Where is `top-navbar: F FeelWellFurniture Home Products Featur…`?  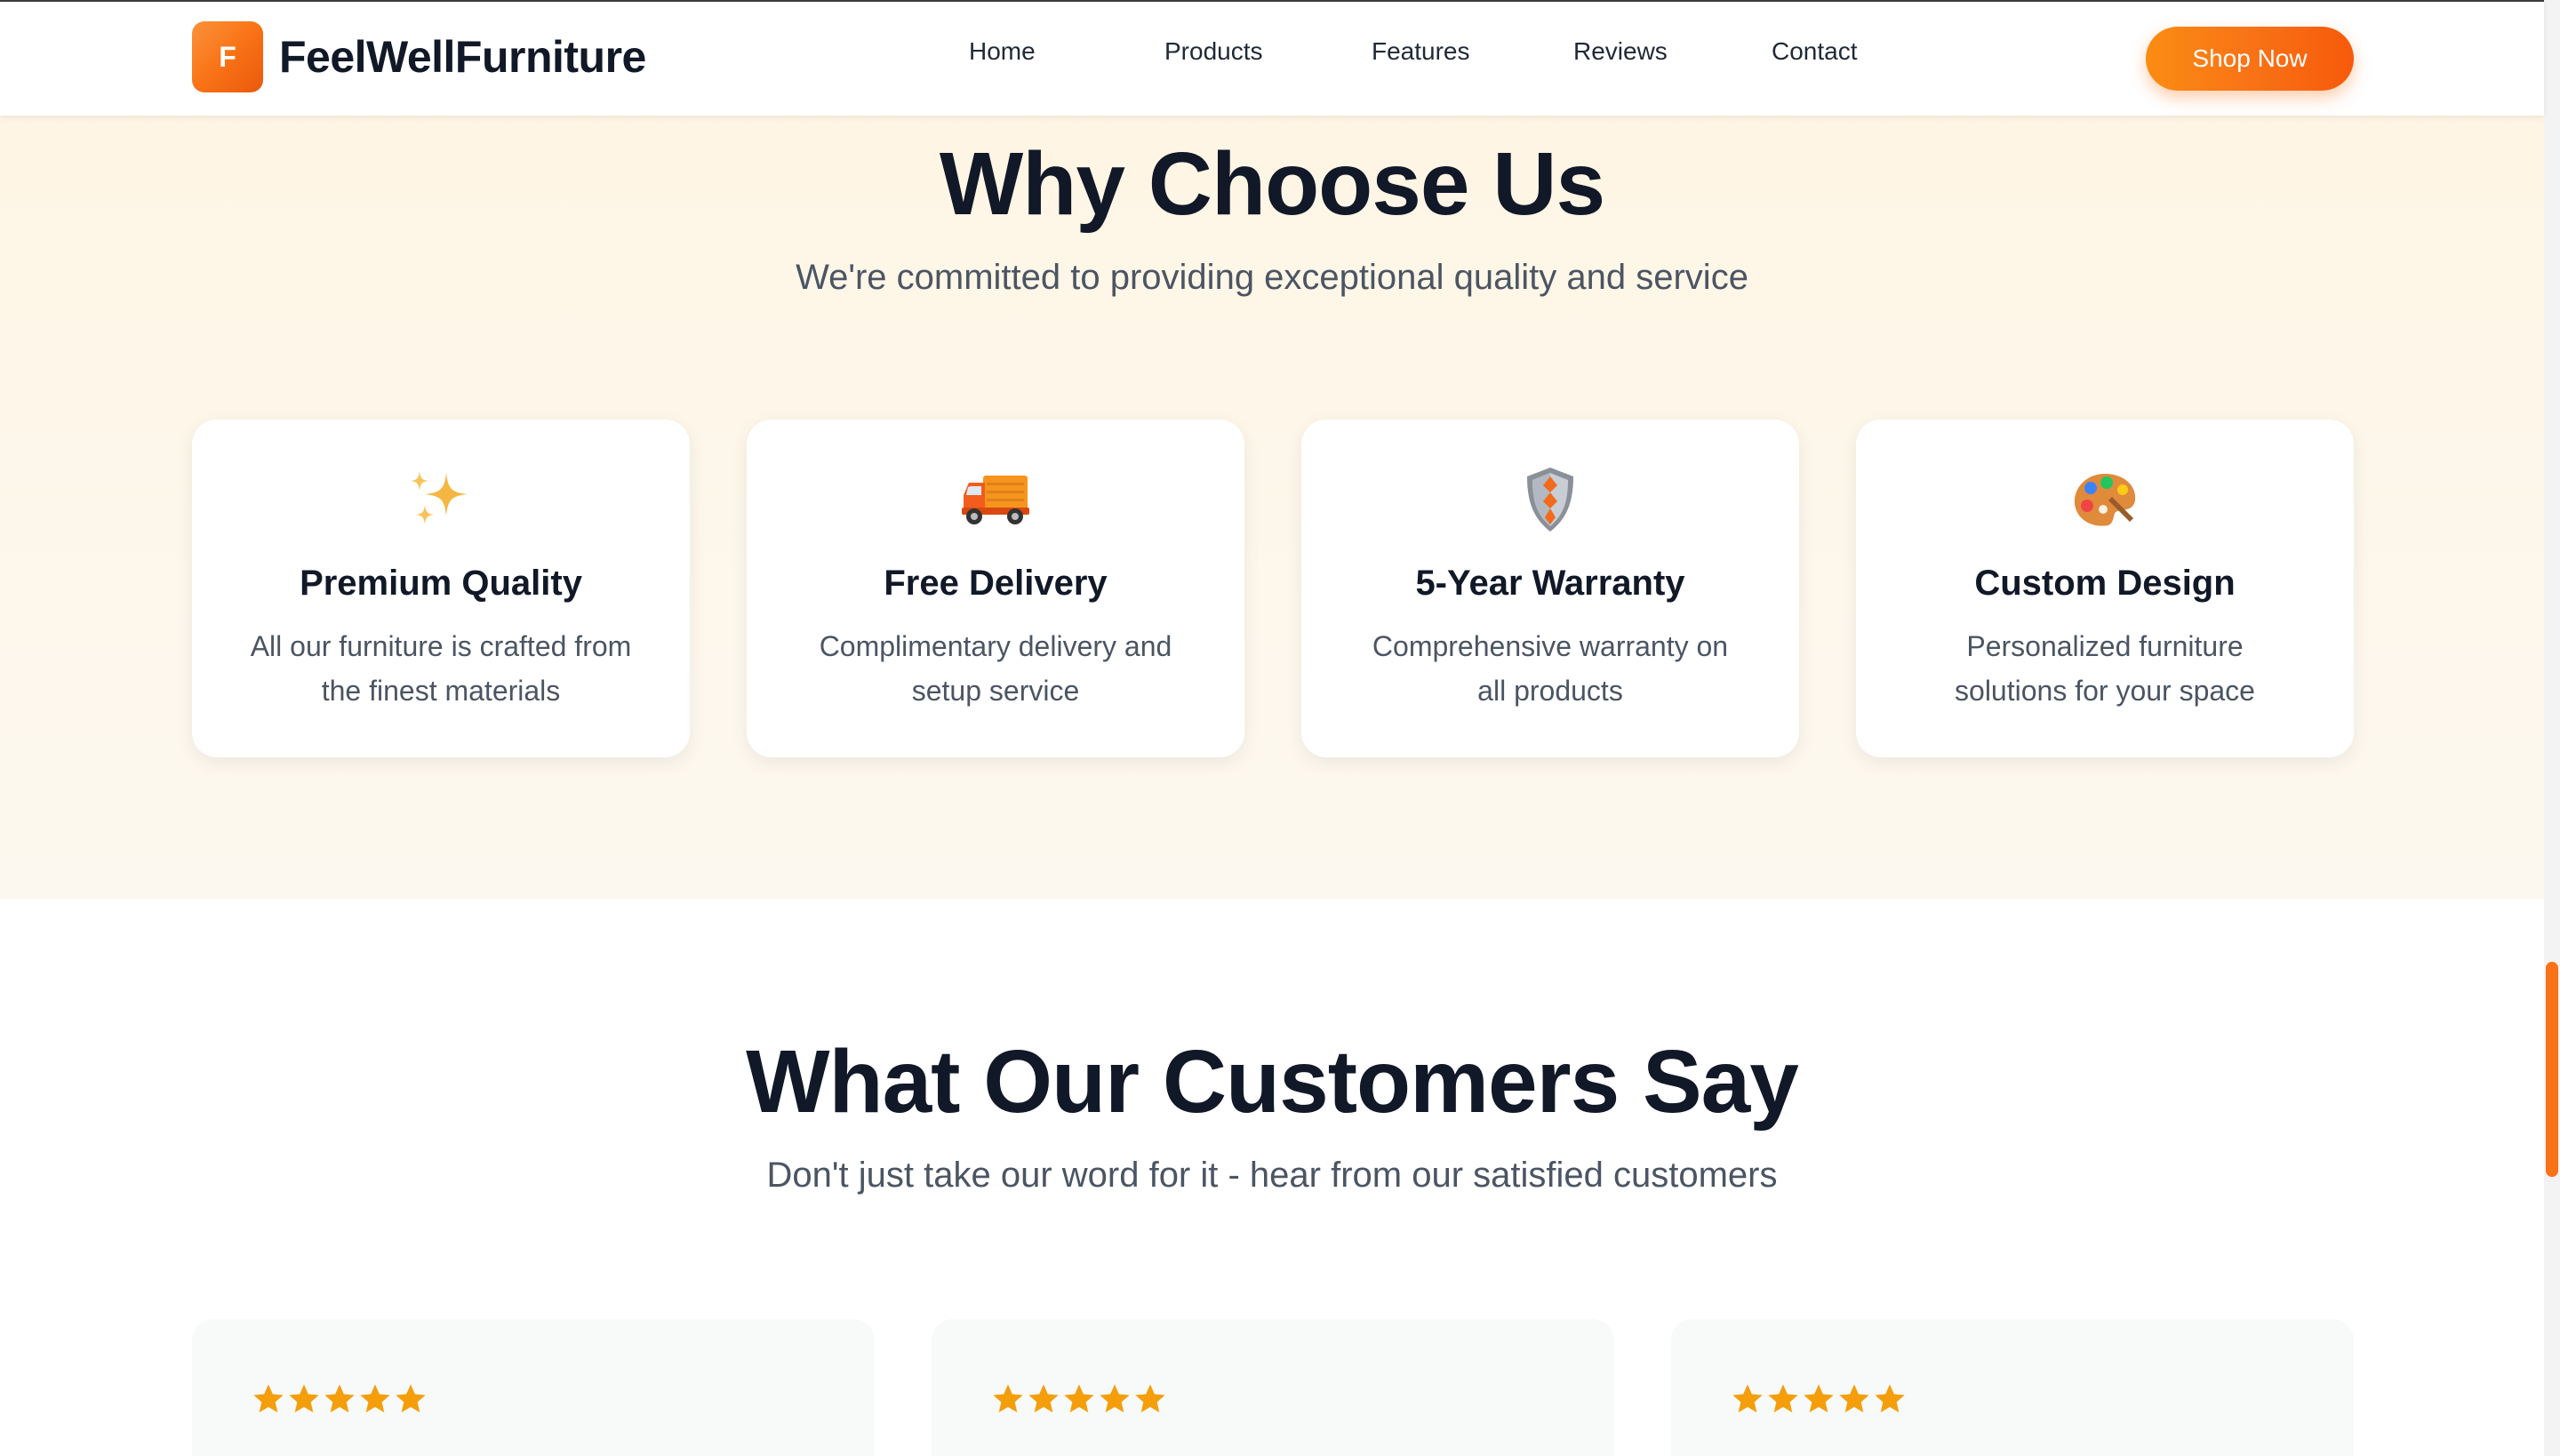 top-navbar: F FeelWellFurniture Home Products Featur… is located at coordinates (1272, 58).